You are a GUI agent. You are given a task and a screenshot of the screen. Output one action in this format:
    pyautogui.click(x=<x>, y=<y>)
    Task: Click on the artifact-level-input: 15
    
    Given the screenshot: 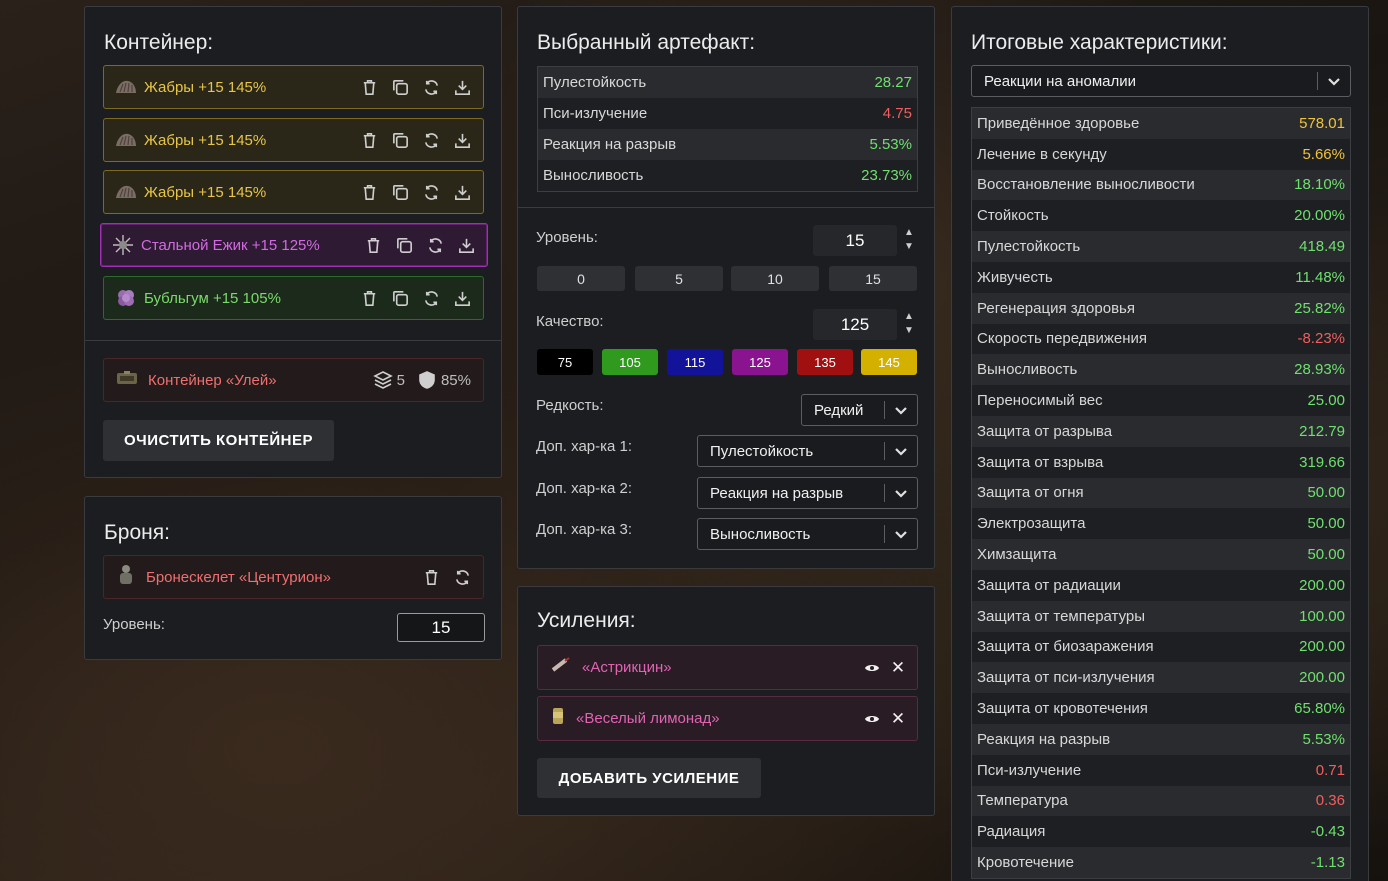 What is the action you would take?
    pyautogui.click(x=855, y=240)
    